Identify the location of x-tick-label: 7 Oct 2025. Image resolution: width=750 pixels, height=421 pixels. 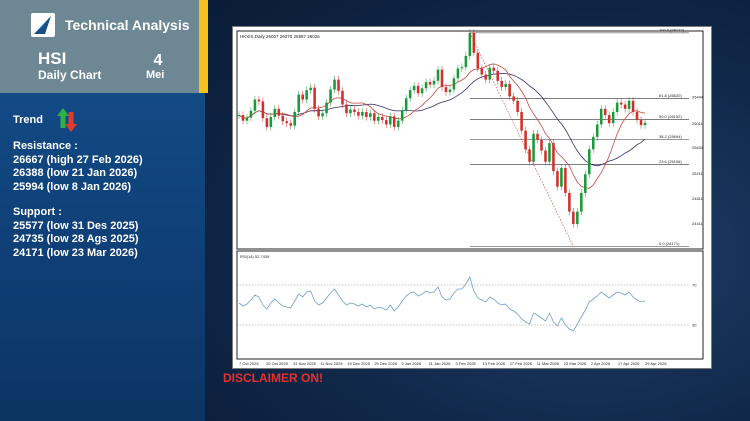
(249, 363).